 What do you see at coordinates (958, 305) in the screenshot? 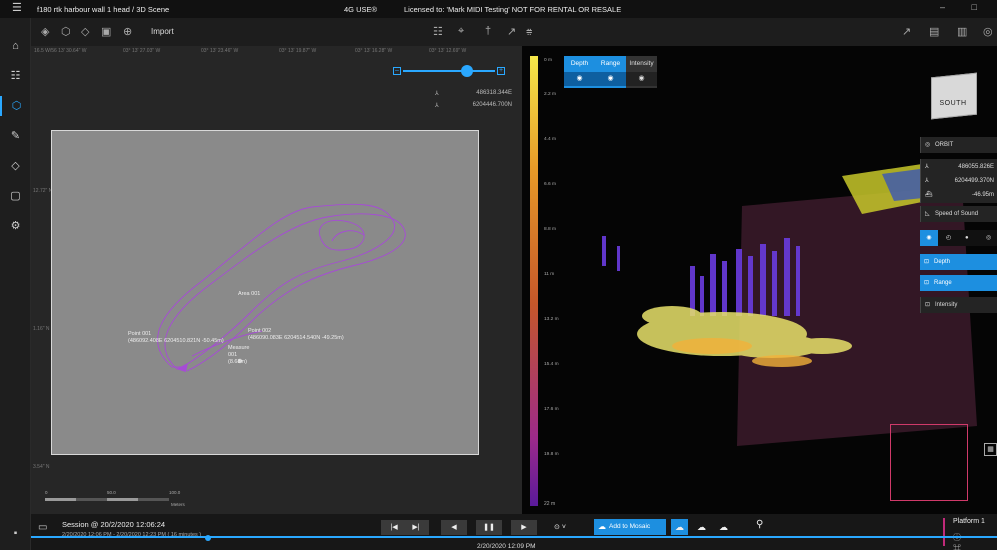
I see `layer-intensity: ⊡ Intensity` at bounding box center [958, 305].